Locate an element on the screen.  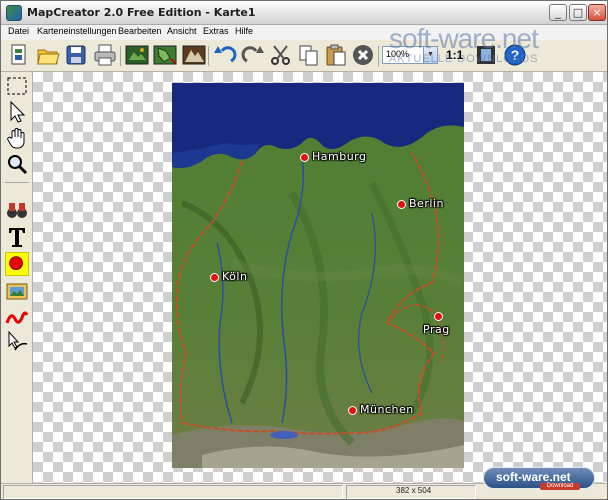
city-marker-prag is located at coordinates (438, 316).